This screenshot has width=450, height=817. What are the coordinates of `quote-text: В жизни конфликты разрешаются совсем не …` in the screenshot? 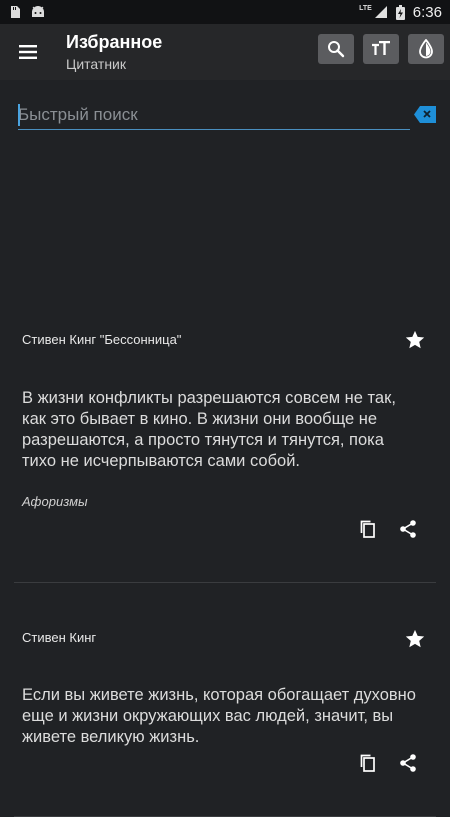 It's located at (209, 429).